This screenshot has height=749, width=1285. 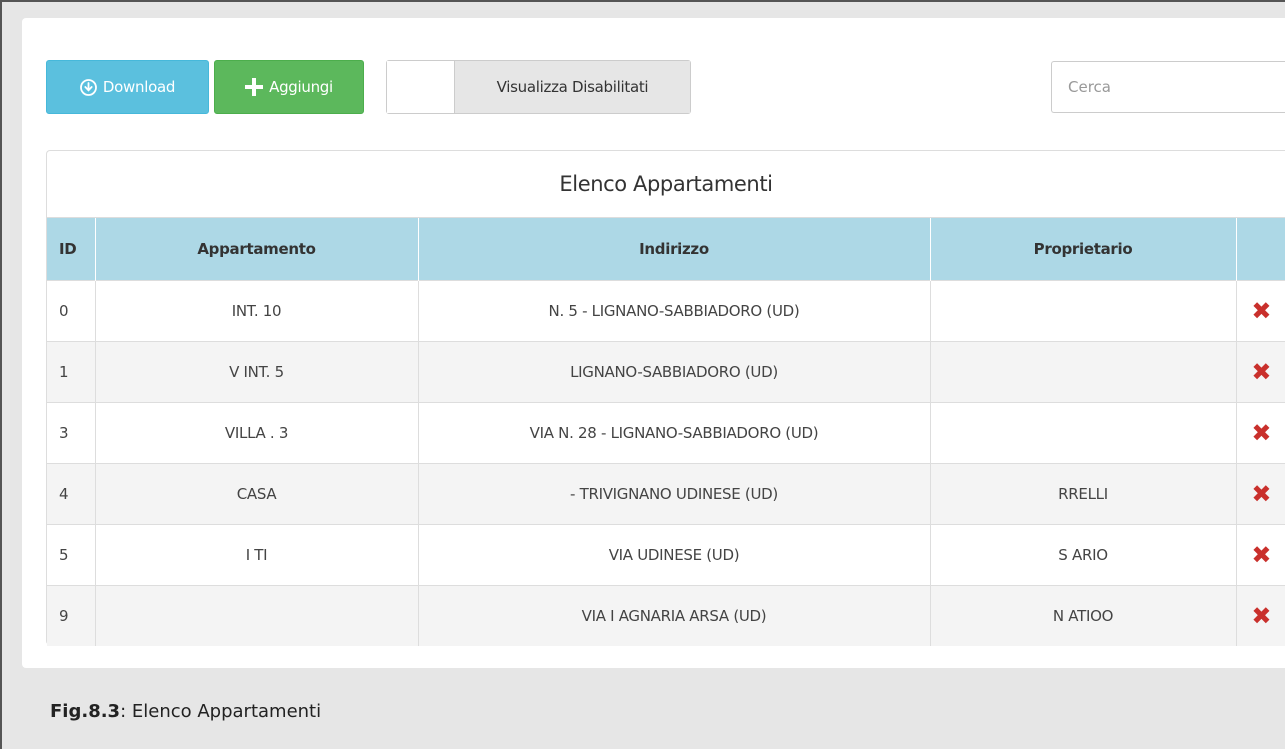 I want to click on header-address: Indirizzo, so click(x=674, y=249).